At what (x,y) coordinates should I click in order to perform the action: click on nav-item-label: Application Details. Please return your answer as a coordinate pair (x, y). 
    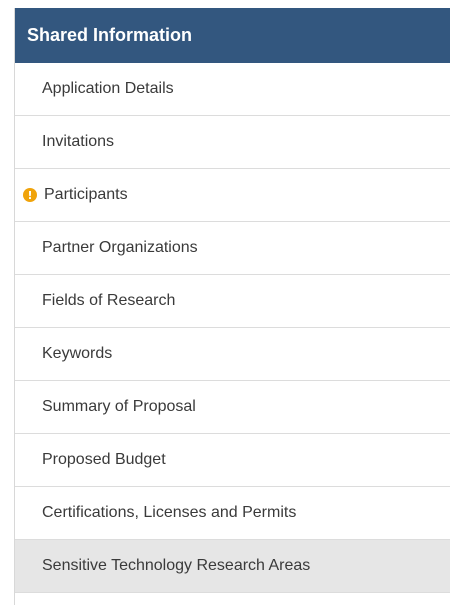
    Looking at the image, I should click on (108, 88).